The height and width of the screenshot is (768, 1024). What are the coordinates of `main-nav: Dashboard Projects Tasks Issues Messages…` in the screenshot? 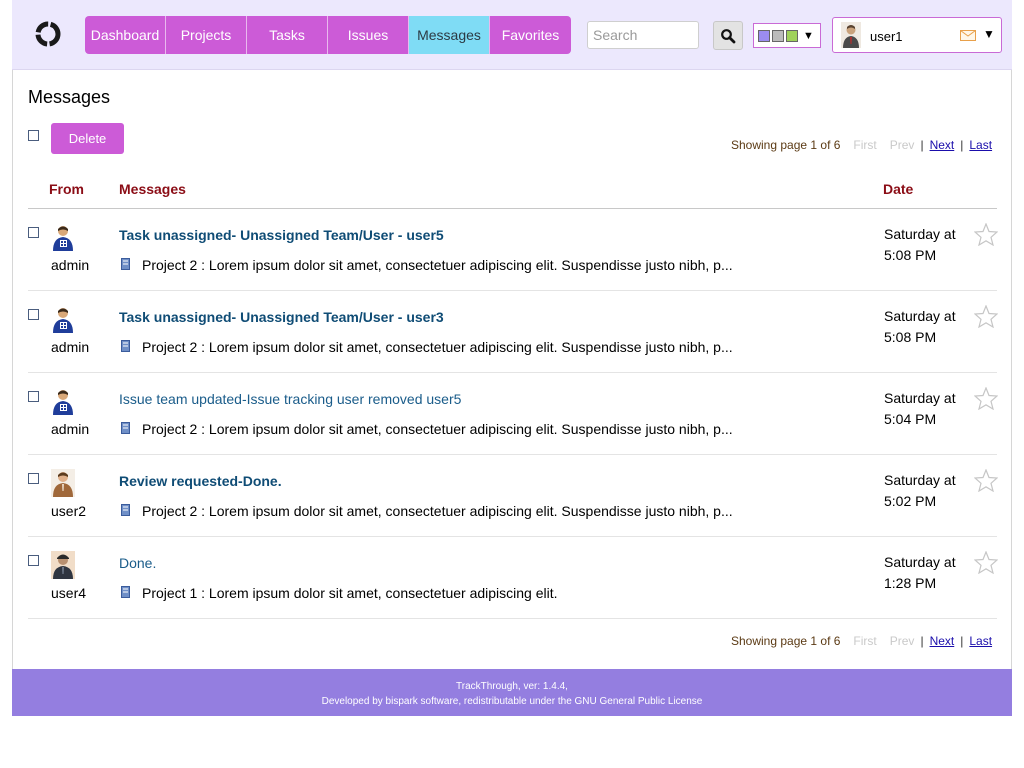 It's located at (328, 35).